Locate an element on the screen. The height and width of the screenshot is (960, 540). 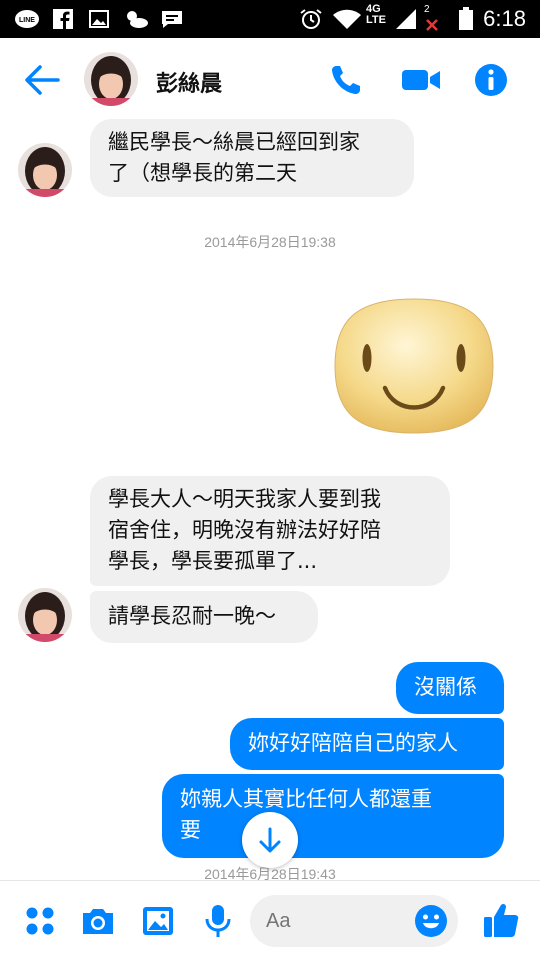
message-input-container is located at coordinates (354, 921).